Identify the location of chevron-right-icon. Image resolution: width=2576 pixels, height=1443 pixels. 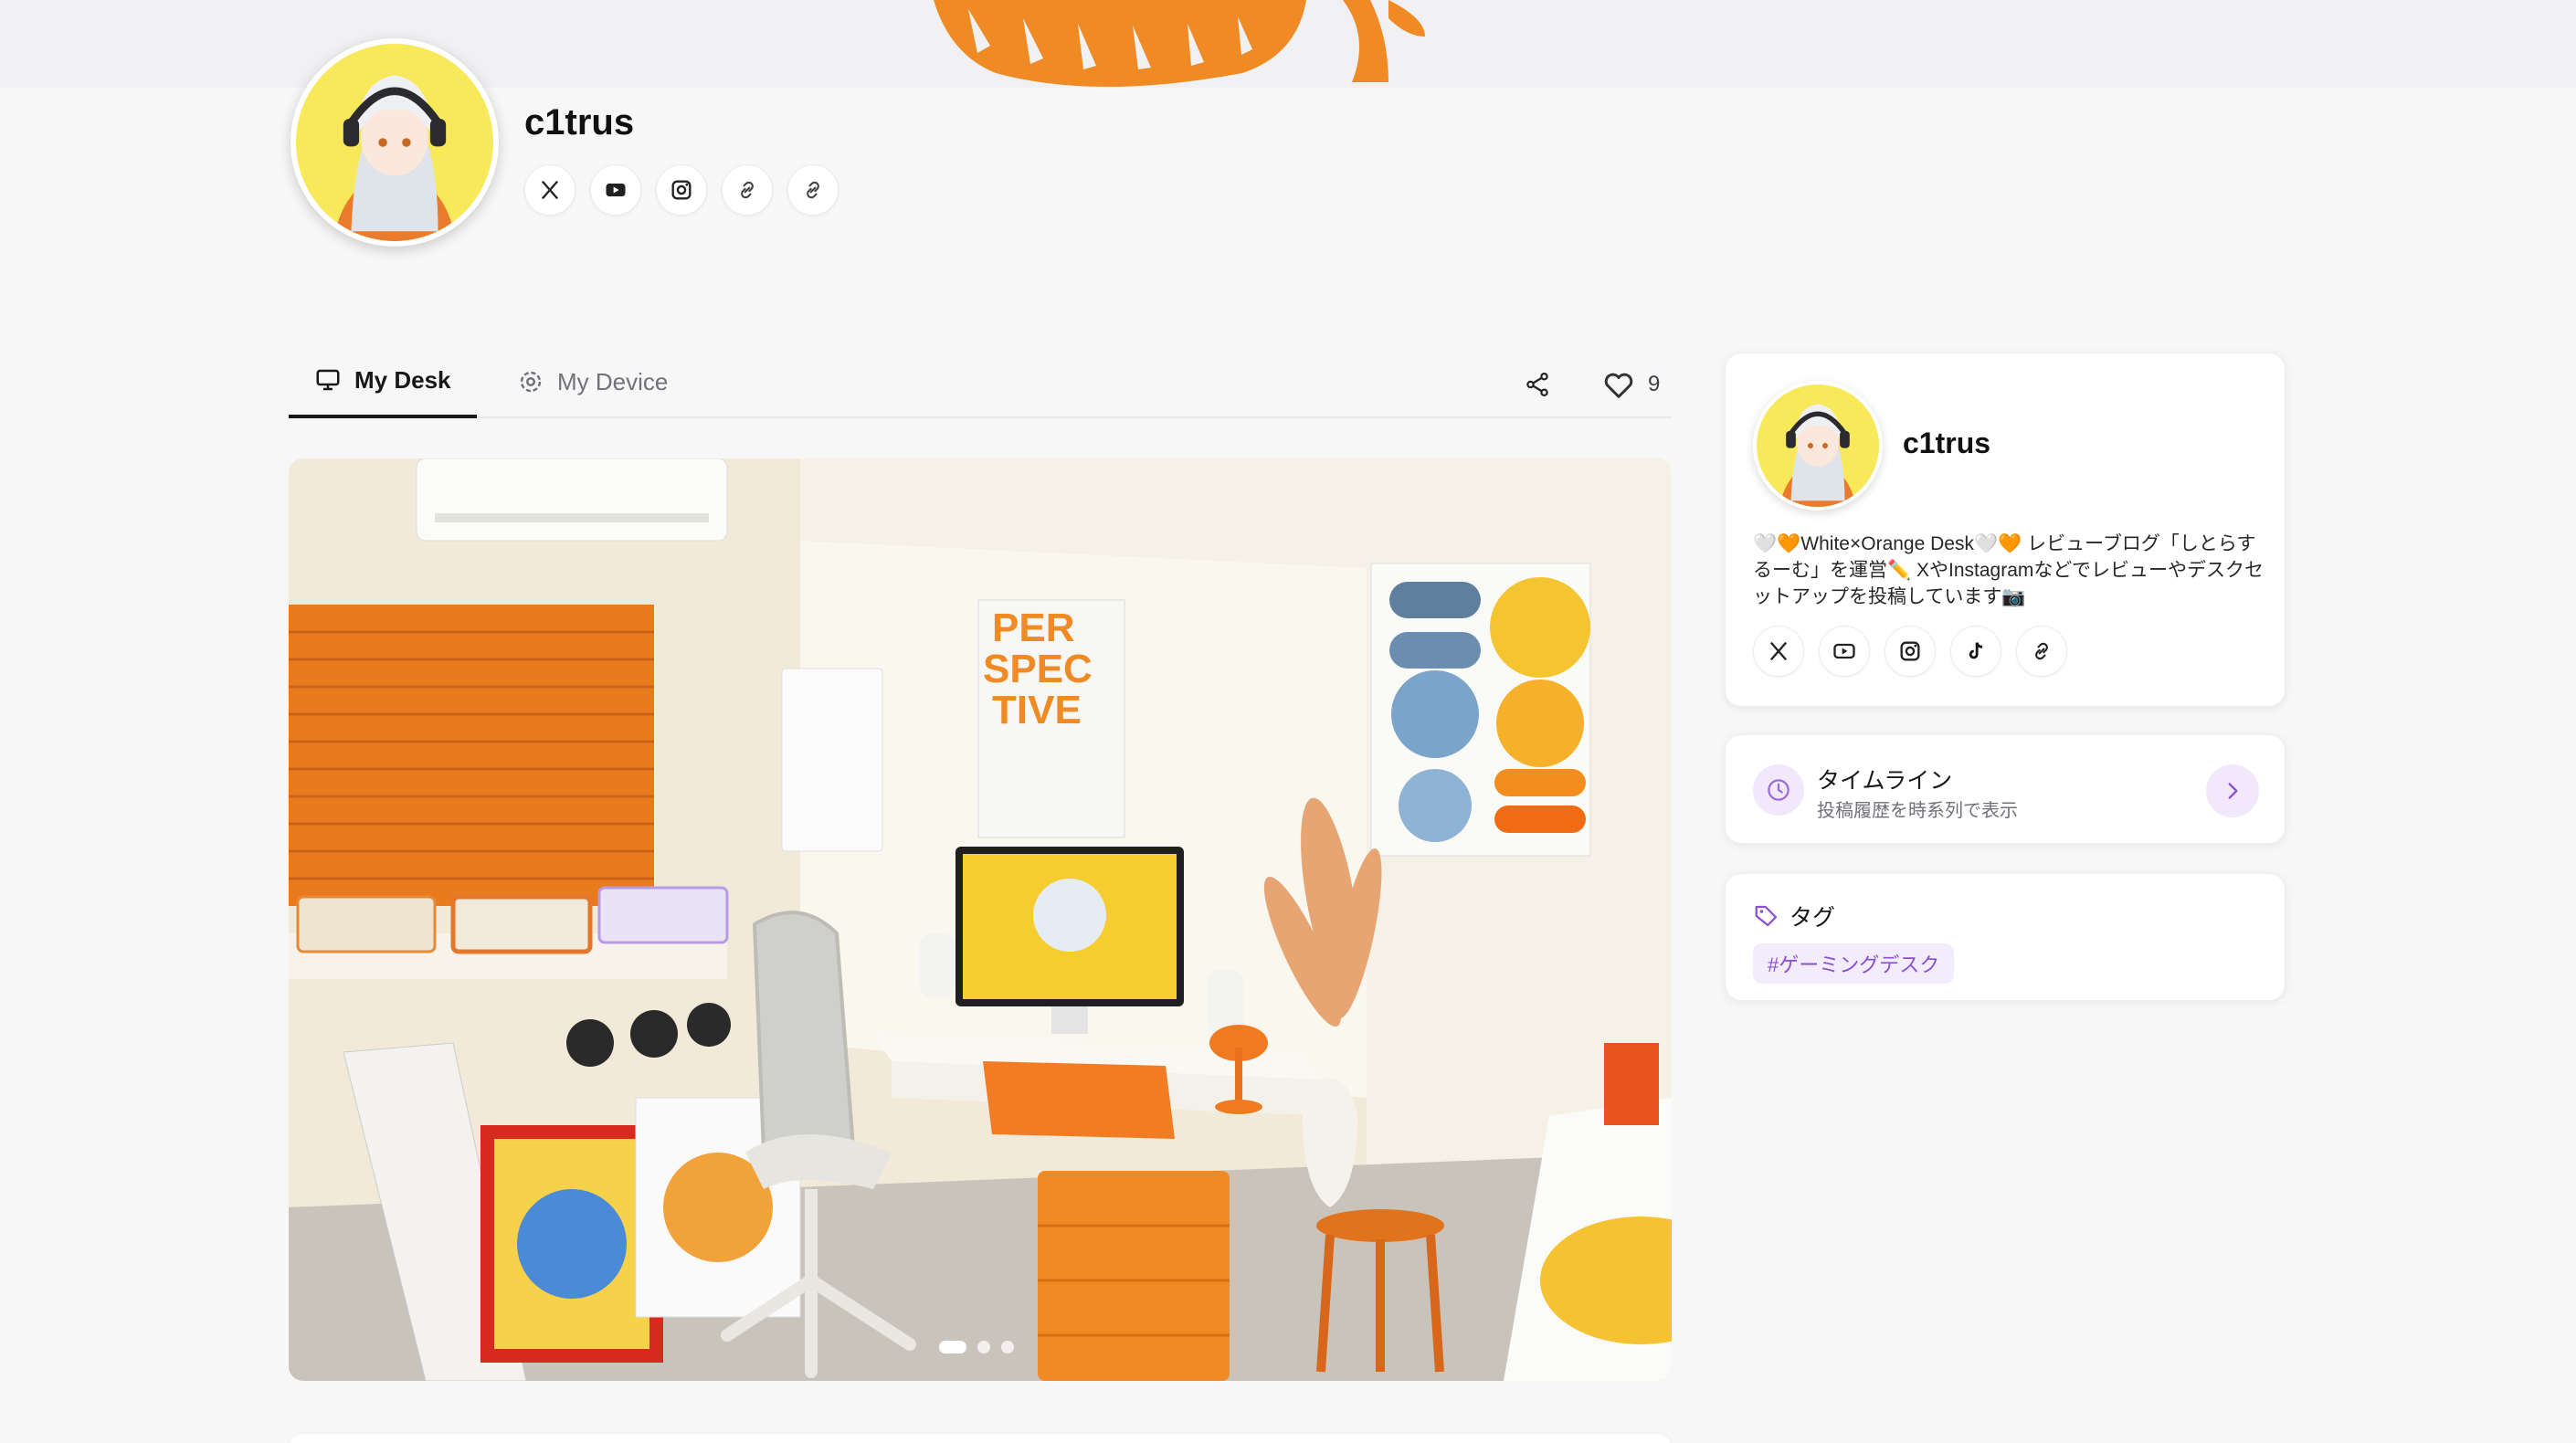
(2233, 791).